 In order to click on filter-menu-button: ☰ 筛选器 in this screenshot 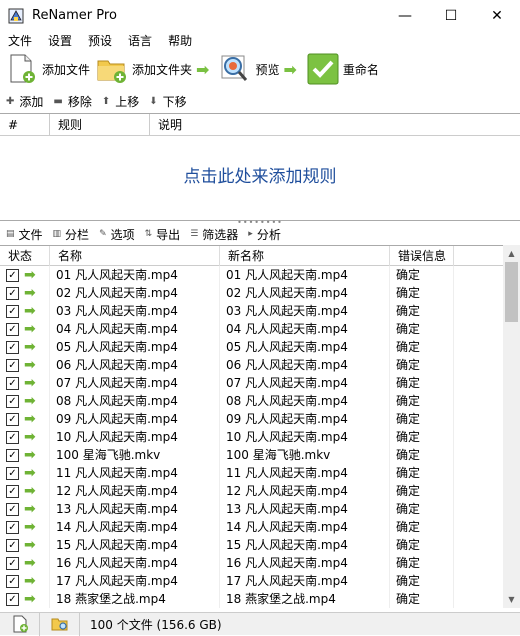, I will do `click(214, 234)`.